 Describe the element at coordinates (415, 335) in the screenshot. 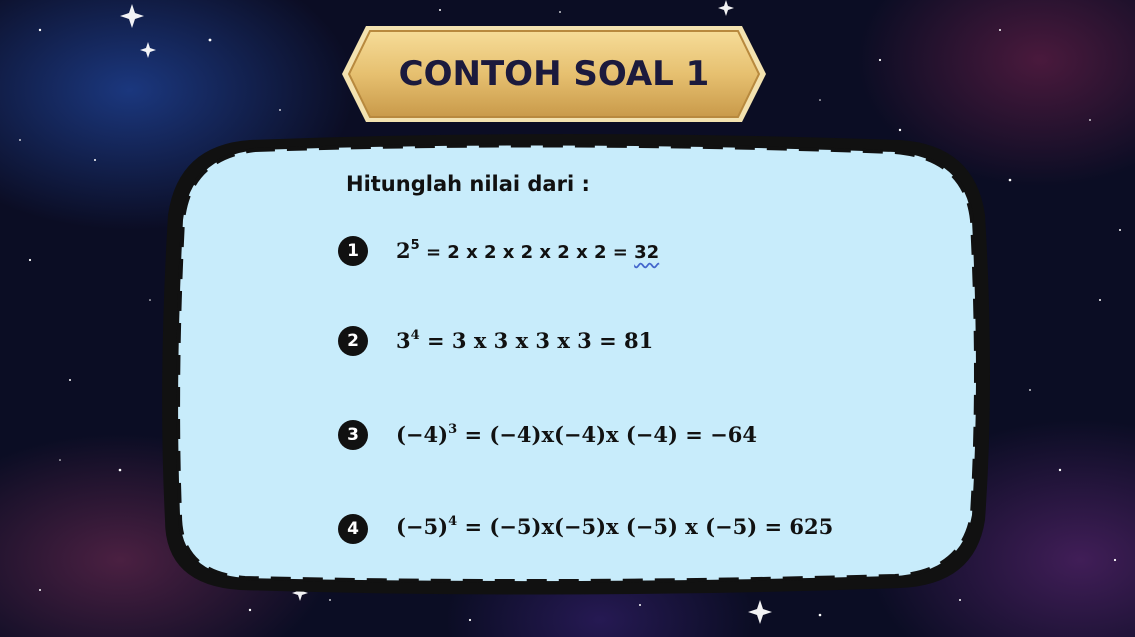

I see `equation-2-exponent: 4` at that location.